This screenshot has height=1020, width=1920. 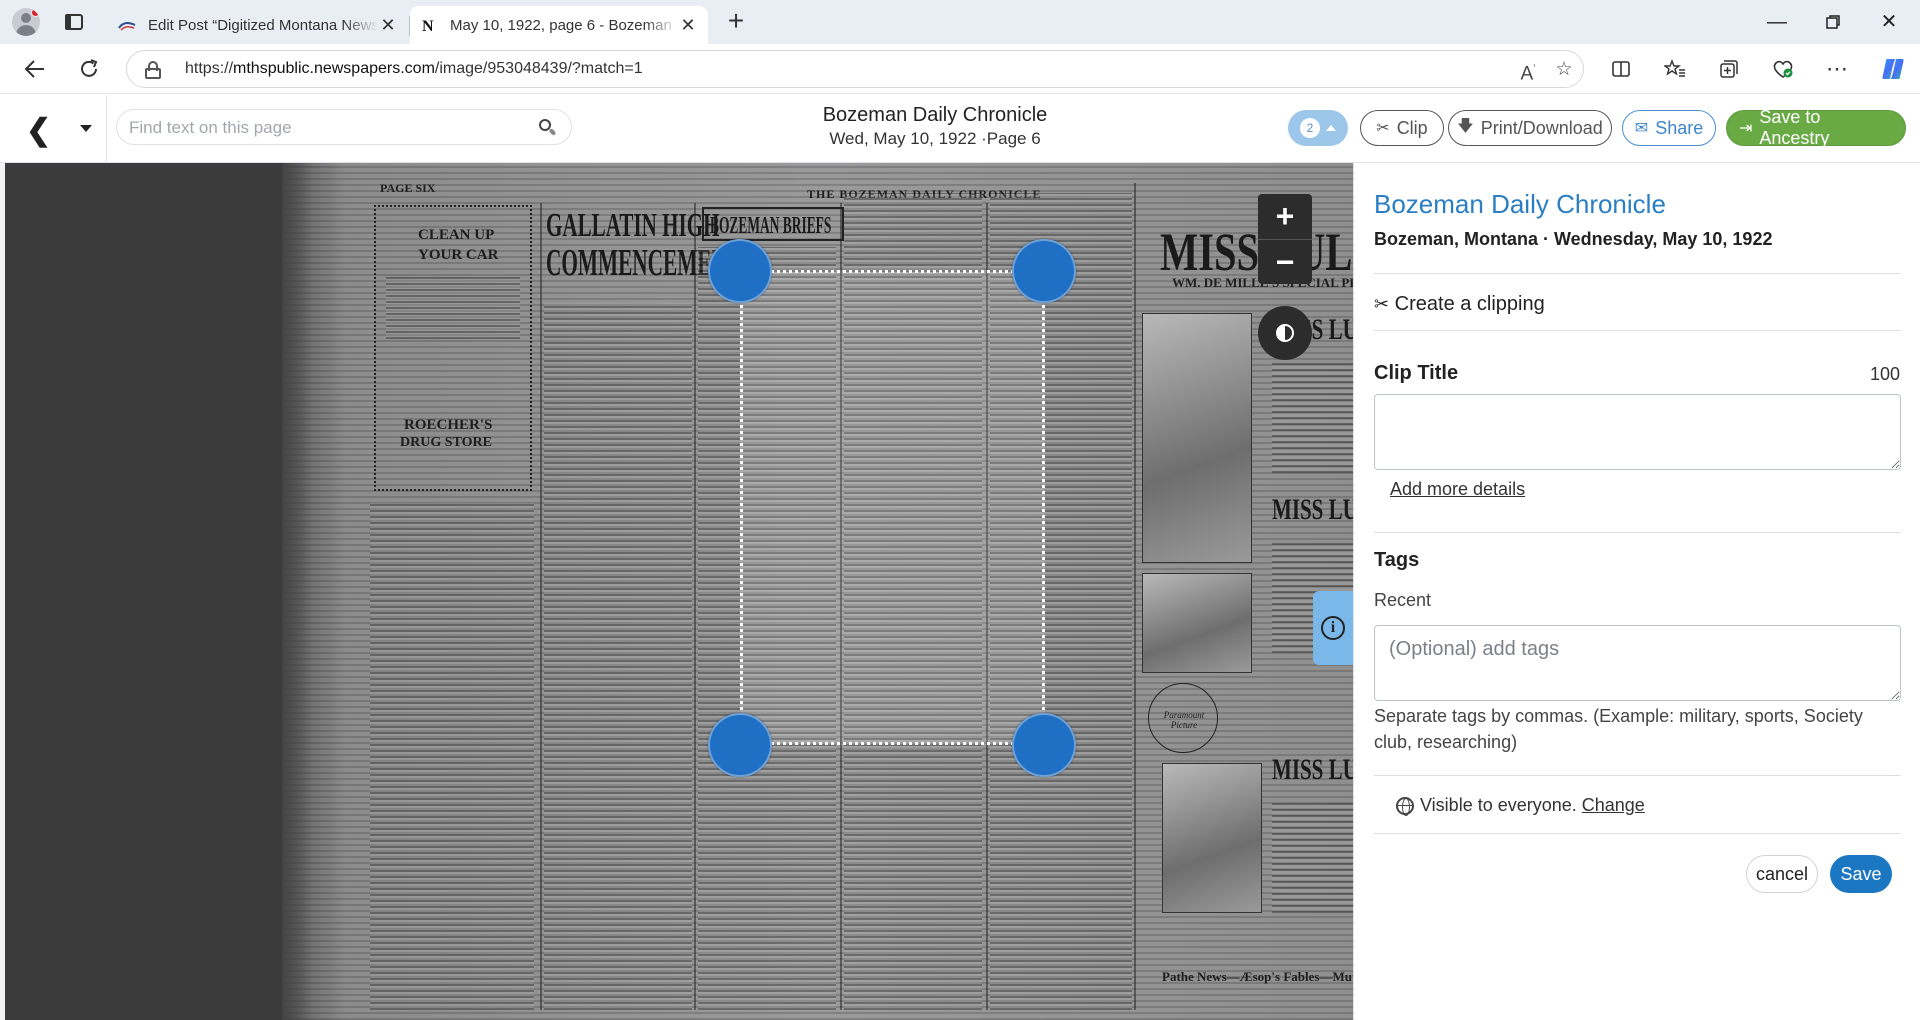 I want to click on crowd-illustration, so click(x=1197, y=623).